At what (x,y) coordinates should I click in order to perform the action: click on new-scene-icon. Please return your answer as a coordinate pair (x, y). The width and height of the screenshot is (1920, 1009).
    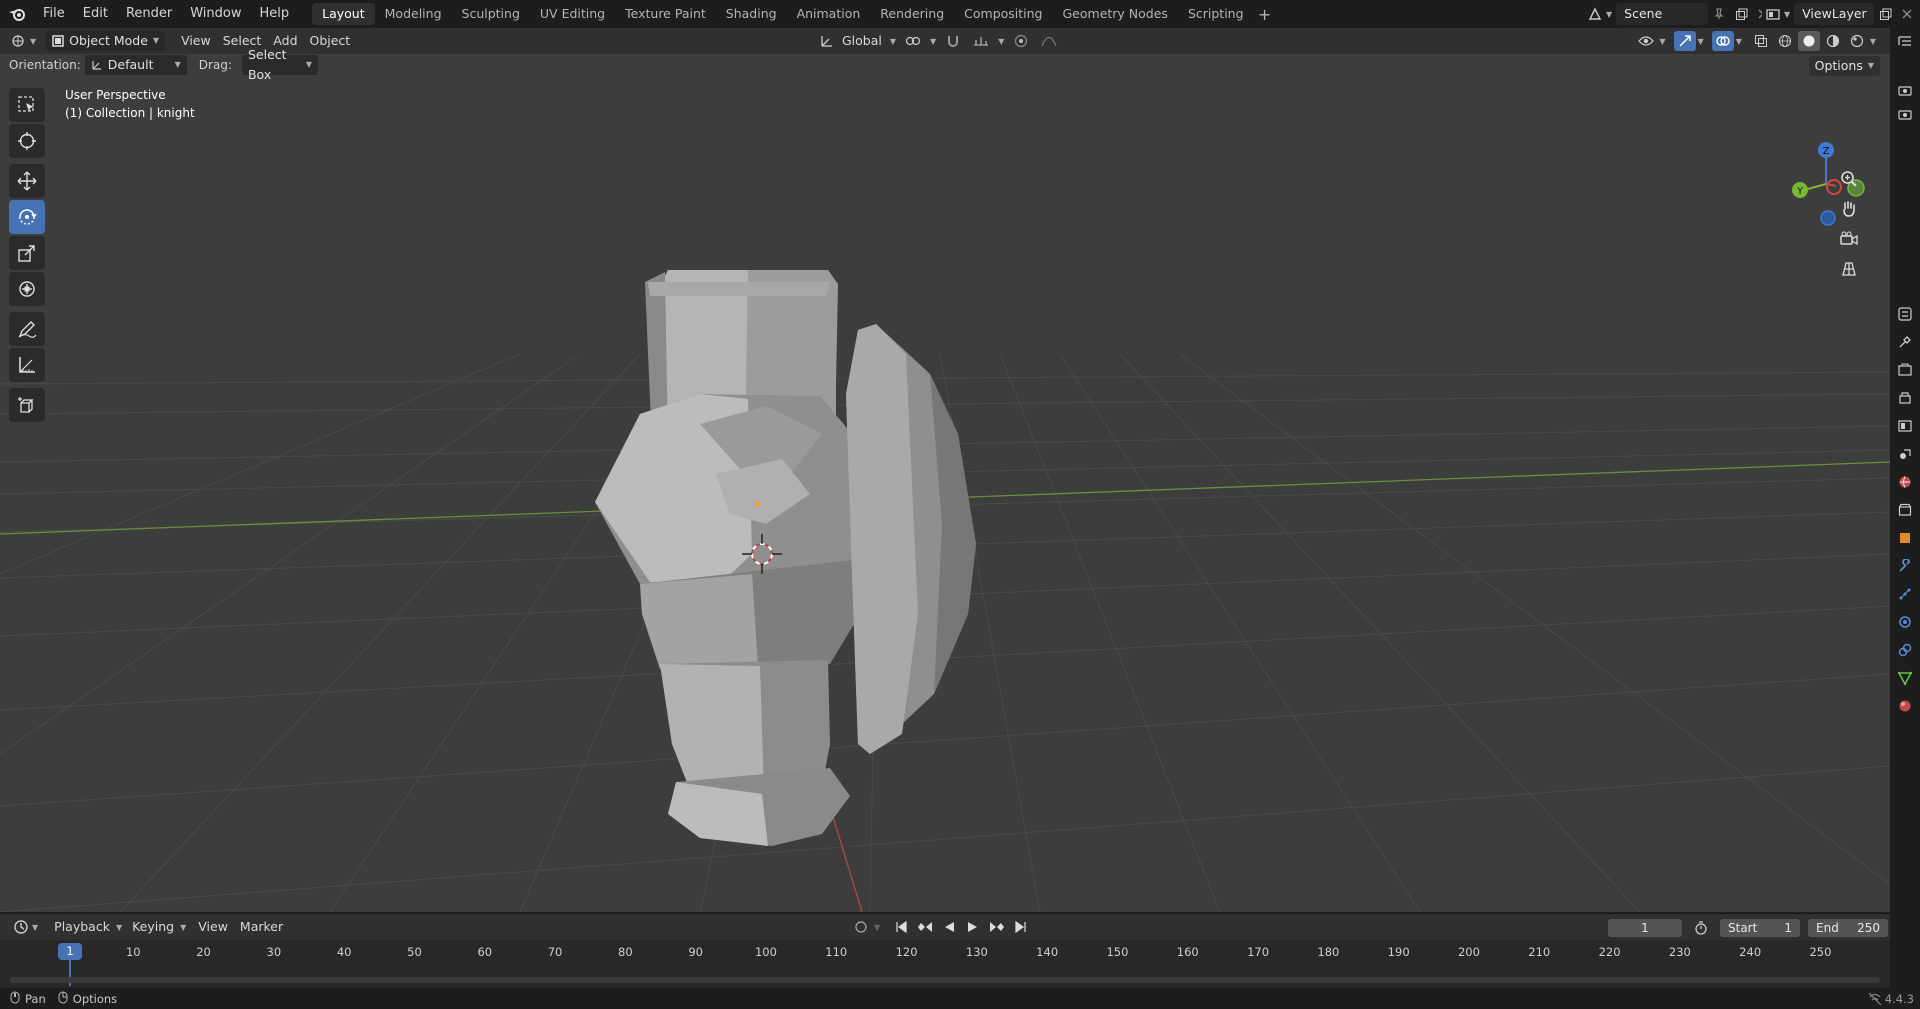
    Looking at the image, I should click on (1741, 14).